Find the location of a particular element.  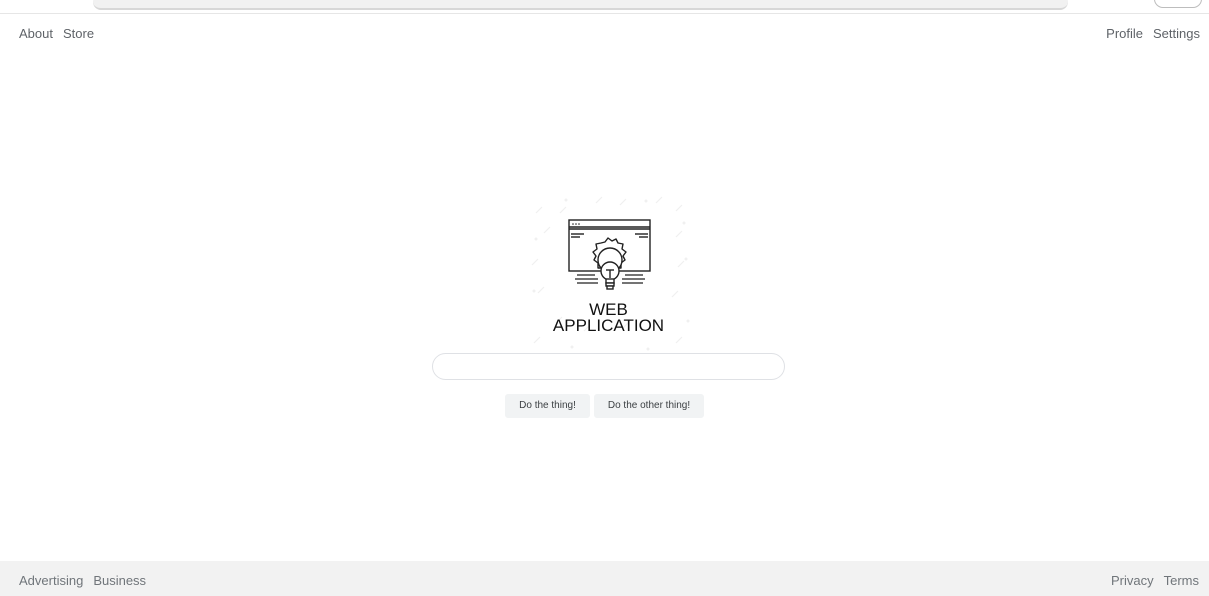

profile-link: Profile is located at coordinates (1124, 34).